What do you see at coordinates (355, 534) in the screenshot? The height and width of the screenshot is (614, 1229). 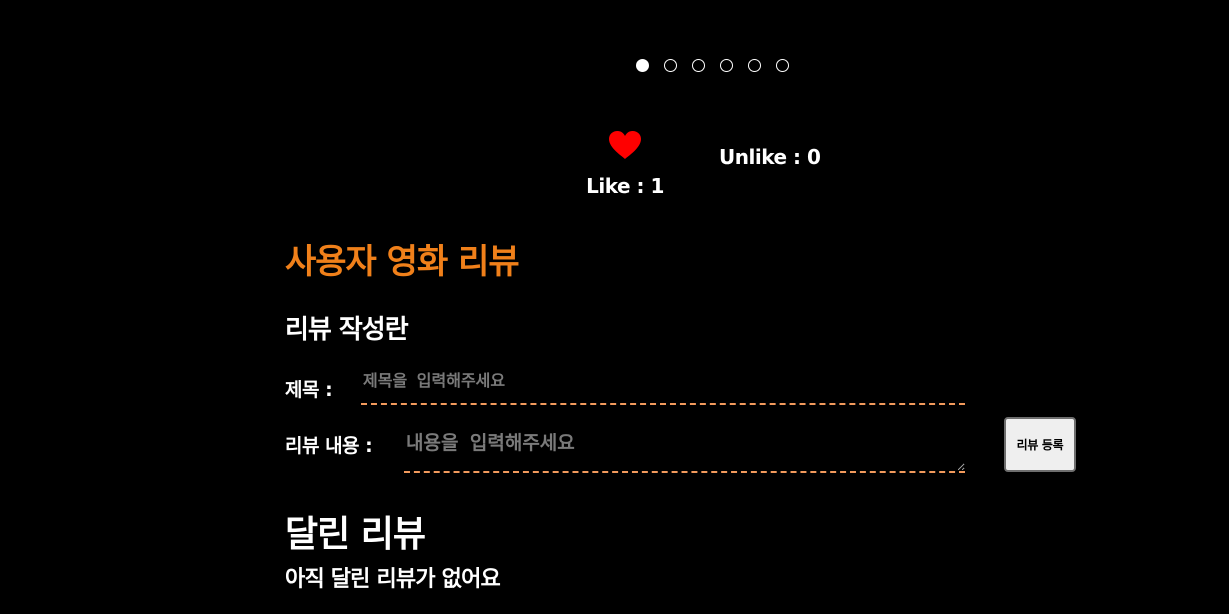 I see `reviews-heading: 달린 리뷰` at bounding box center [355, 534].